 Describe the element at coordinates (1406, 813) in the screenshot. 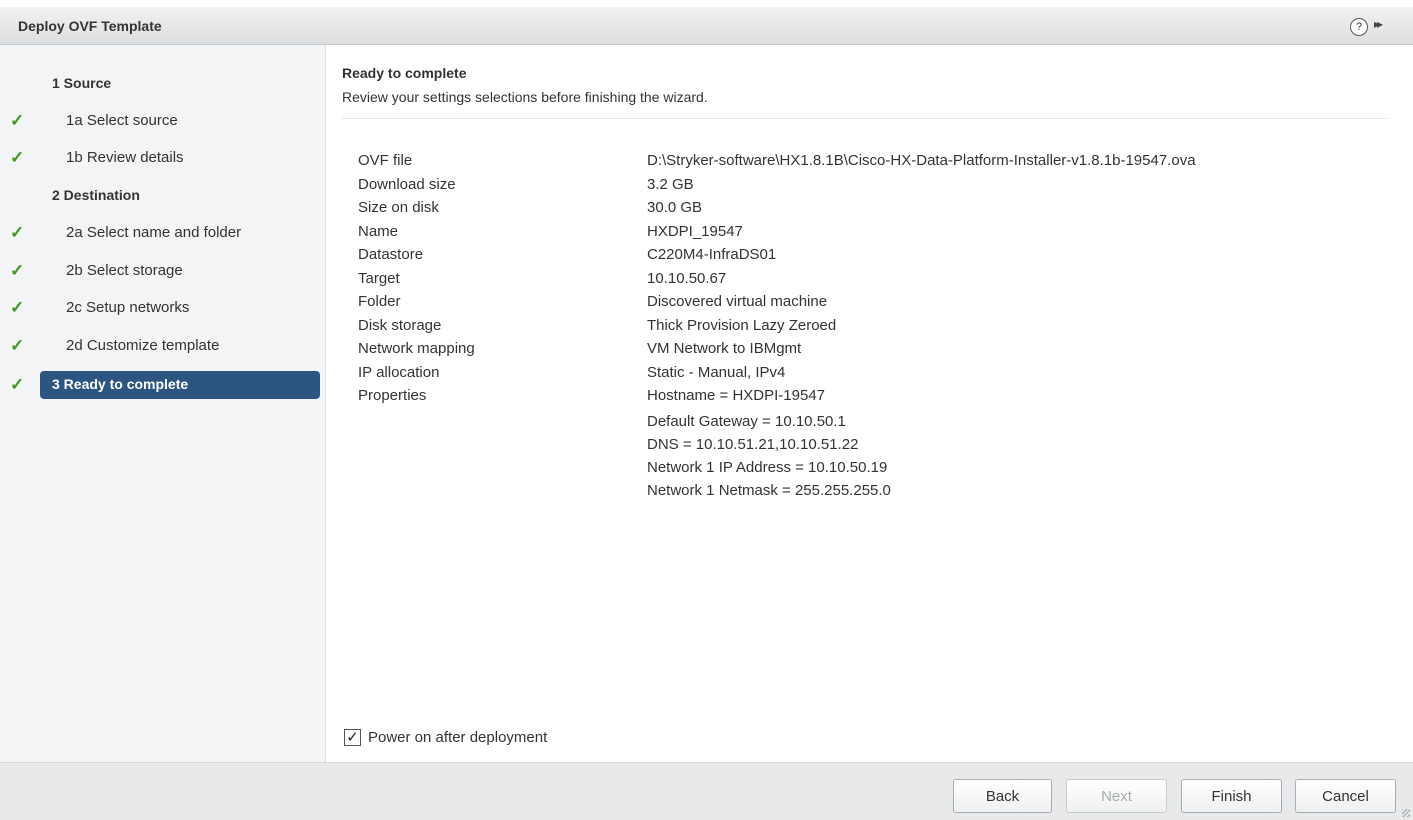

I see `resize-grip-icon` at that location.